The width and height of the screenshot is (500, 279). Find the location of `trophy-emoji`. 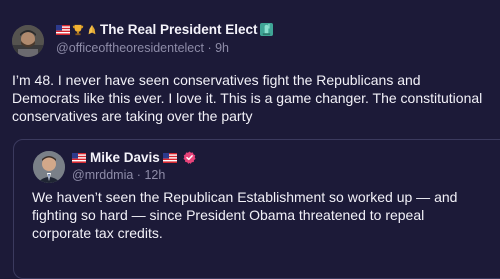

trophy-emoji is located at coordinates (78, 29).